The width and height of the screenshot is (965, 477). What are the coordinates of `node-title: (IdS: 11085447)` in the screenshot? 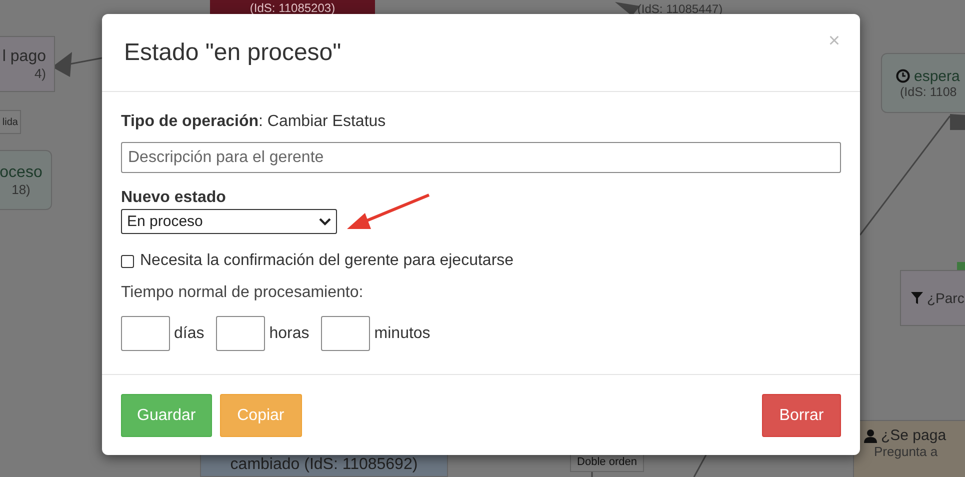 It's located at (680, 9).